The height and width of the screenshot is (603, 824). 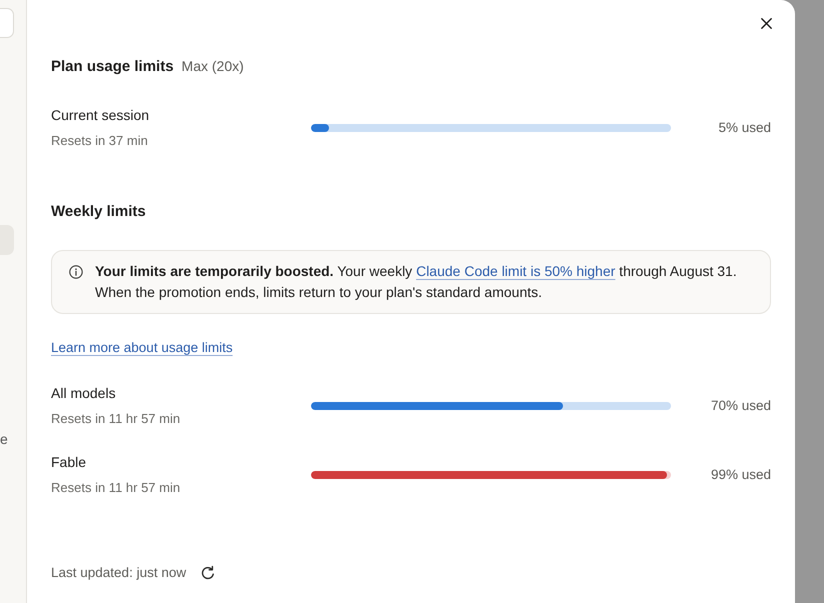 What do you see at coordinates (740, 475) in the screenshot?
I see `usage-reading: 99% used` at bounding box center [740, 475].